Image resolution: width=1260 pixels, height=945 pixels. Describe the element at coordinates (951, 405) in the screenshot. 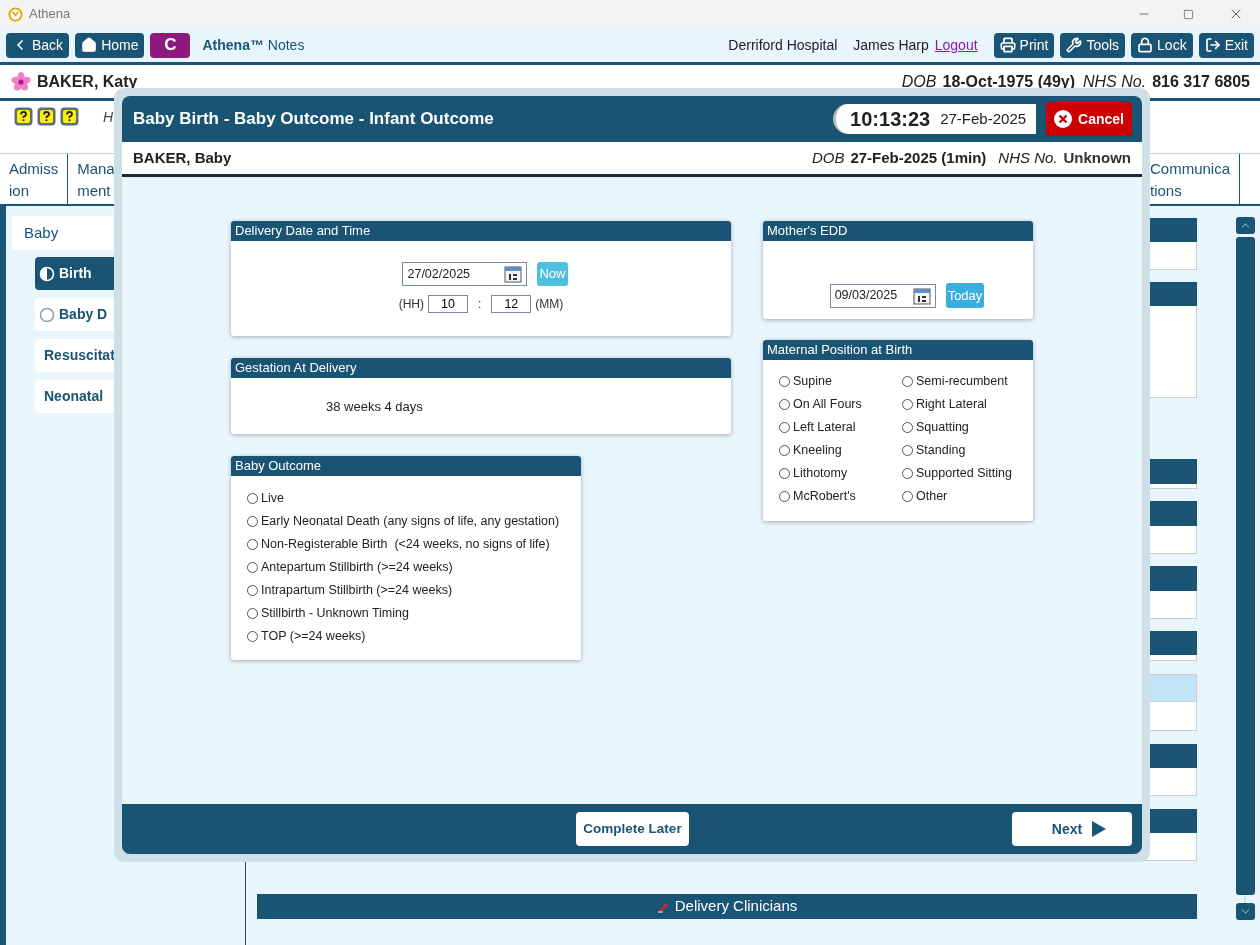

I see `radio-label: Right Lateral` at that location.